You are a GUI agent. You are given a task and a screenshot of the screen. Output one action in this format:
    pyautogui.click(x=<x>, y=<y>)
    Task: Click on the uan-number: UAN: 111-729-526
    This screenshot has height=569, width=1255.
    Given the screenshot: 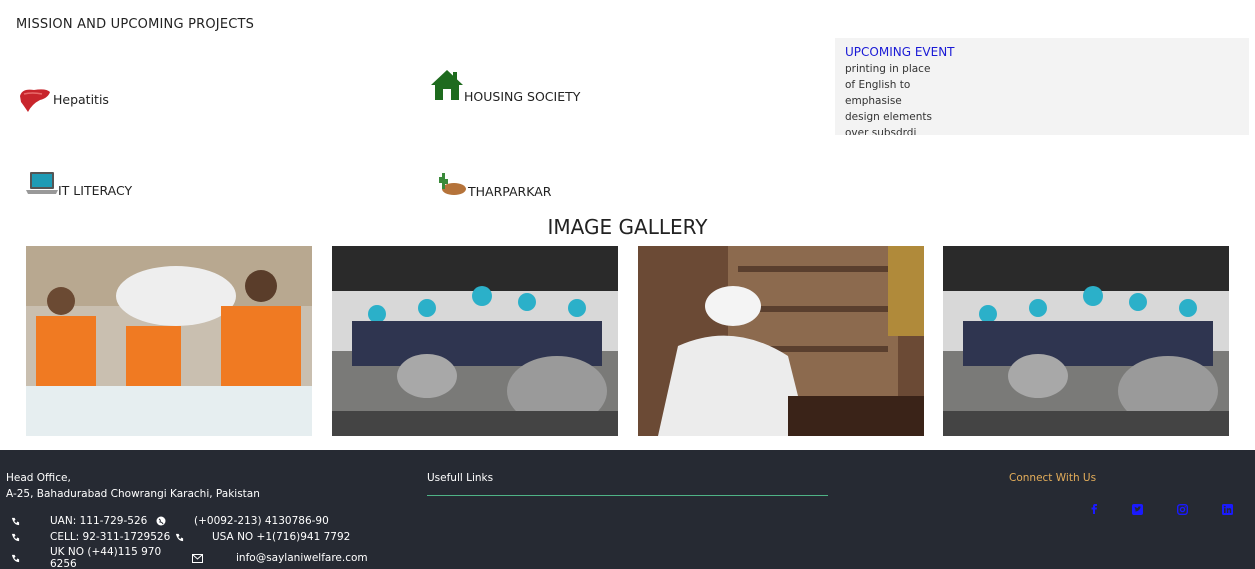 What is the action you would take?
    pyautogui.click(x=99, y=521)
    